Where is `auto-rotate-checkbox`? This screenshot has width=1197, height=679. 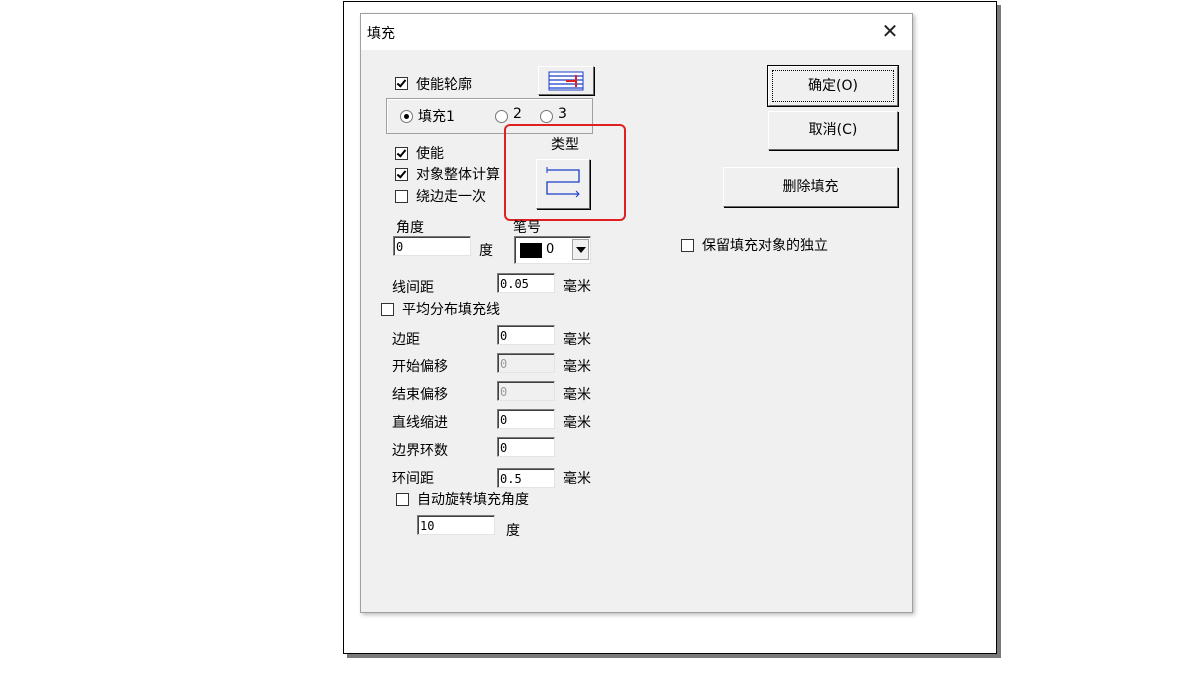
auto-rotate-checkbox is located at coordinates (402, 499).